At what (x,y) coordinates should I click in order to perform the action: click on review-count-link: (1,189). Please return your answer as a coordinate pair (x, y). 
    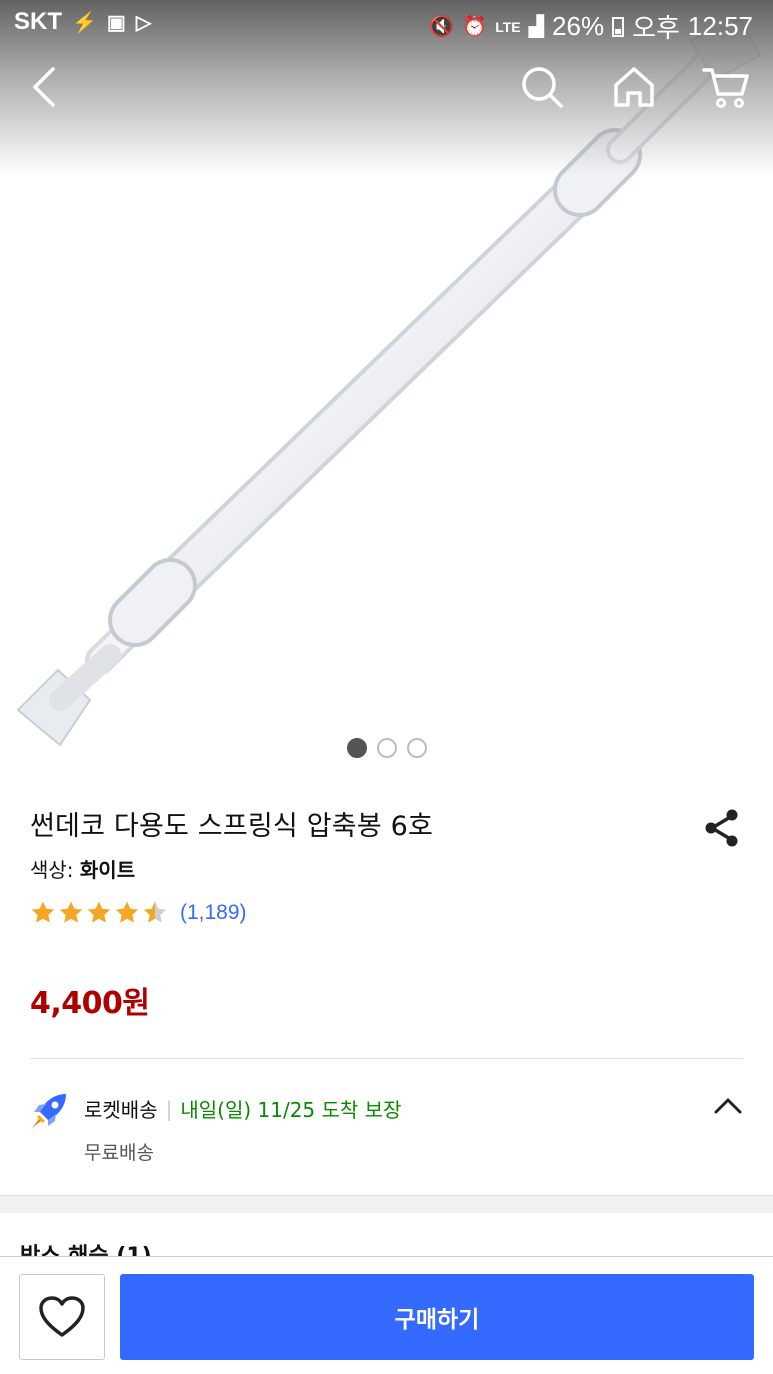
    Looking at the image, I should click on (213, 913).